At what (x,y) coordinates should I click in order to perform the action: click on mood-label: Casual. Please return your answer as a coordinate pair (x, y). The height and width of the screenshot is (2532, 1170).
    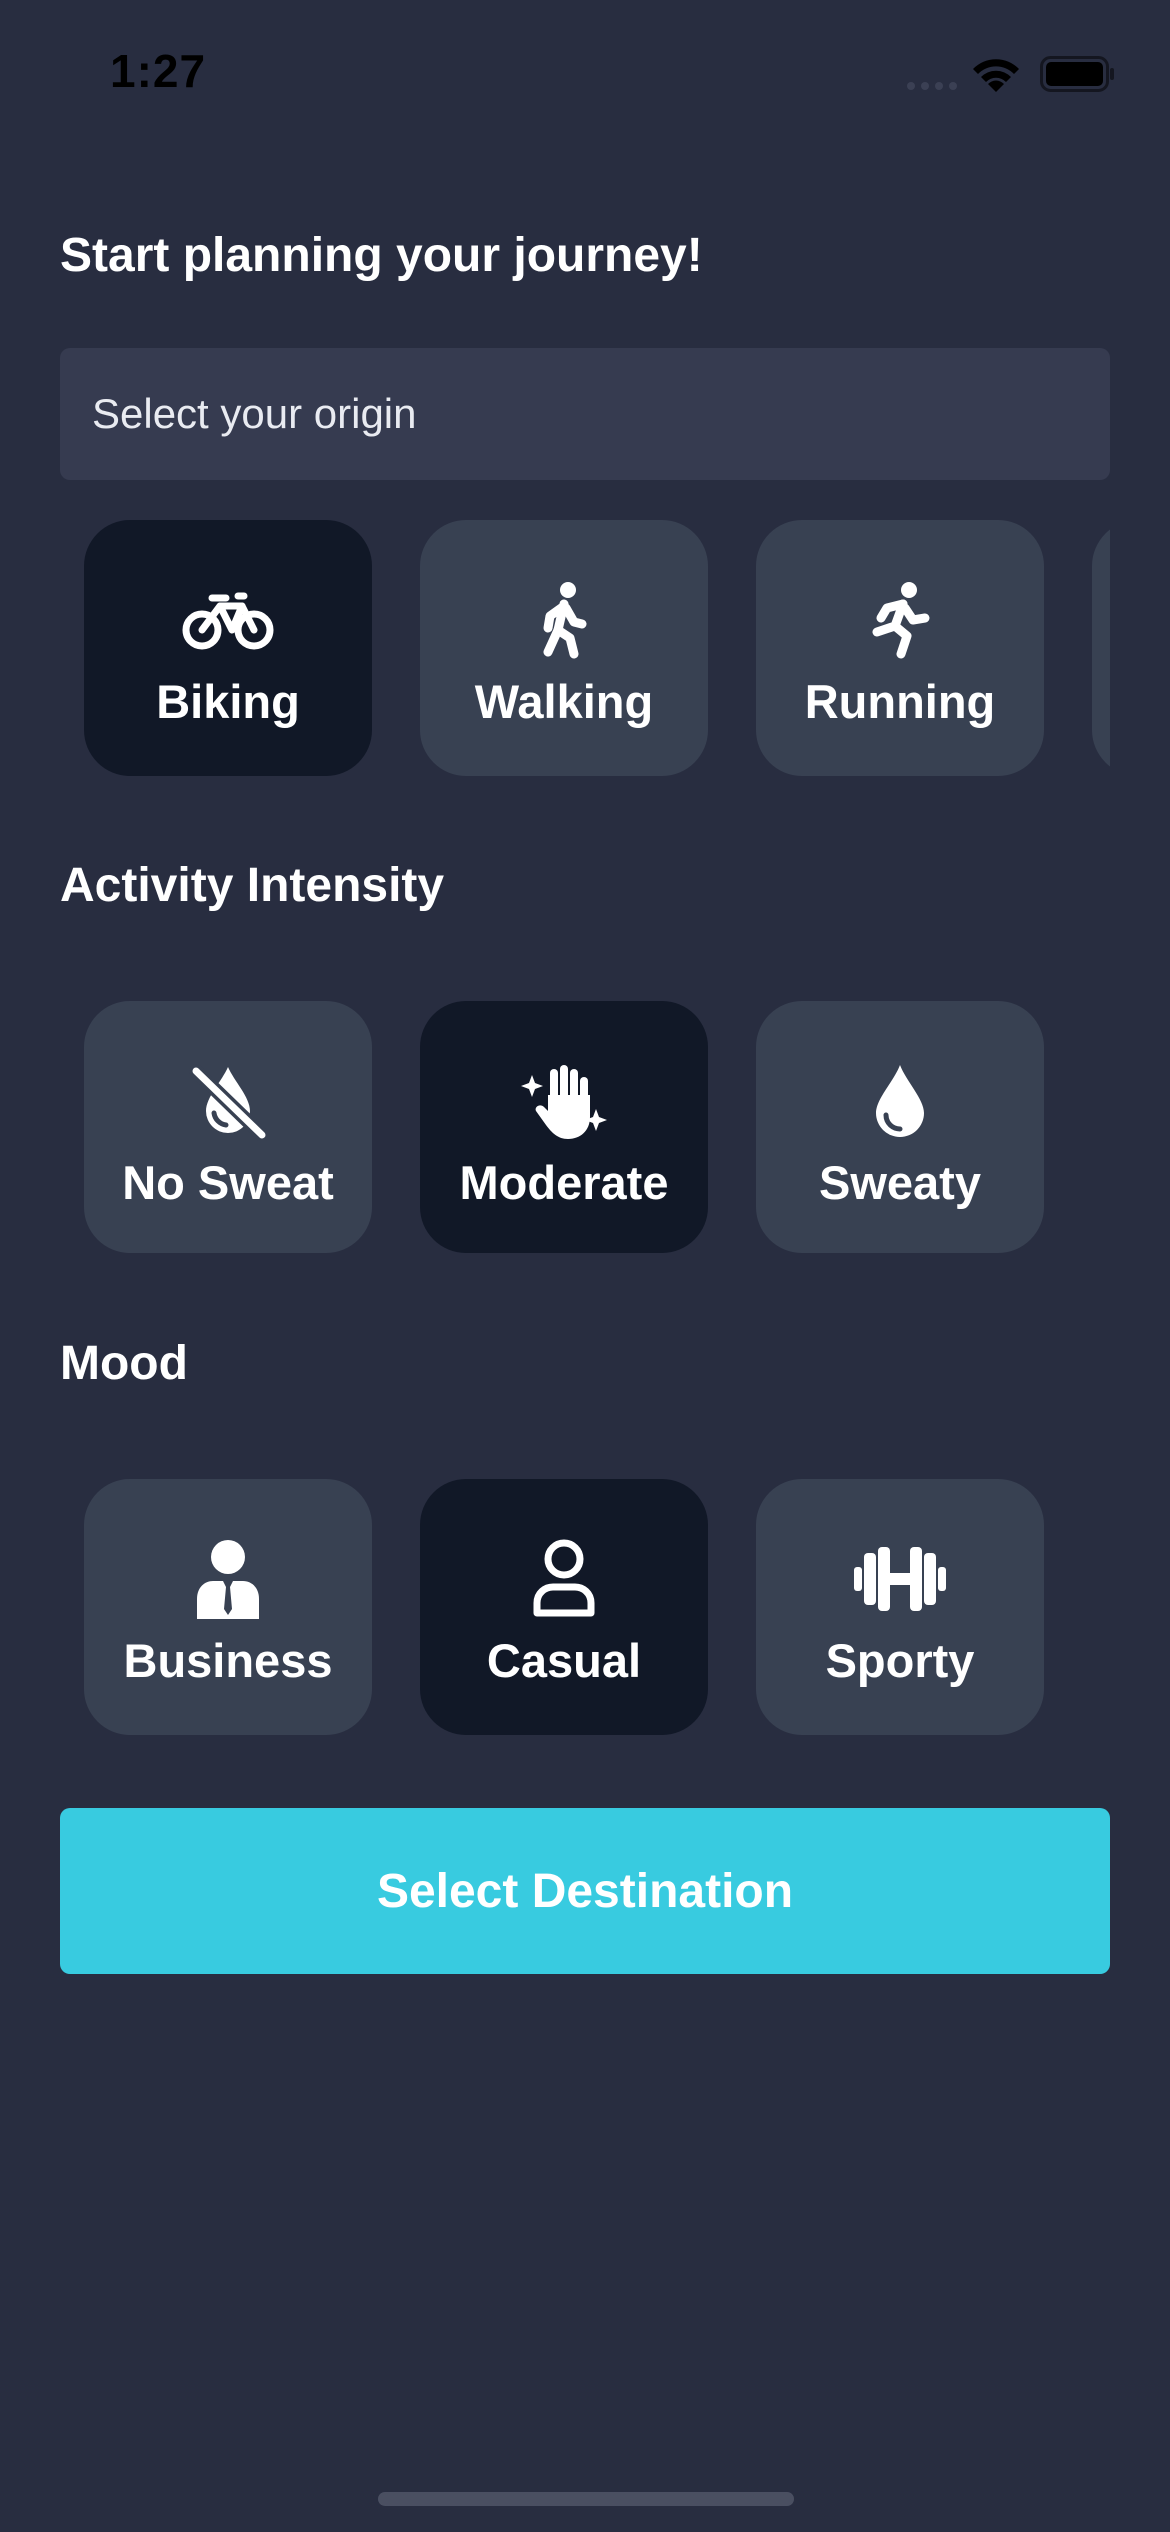
    Looking at the image, I should click on (564, 1660).